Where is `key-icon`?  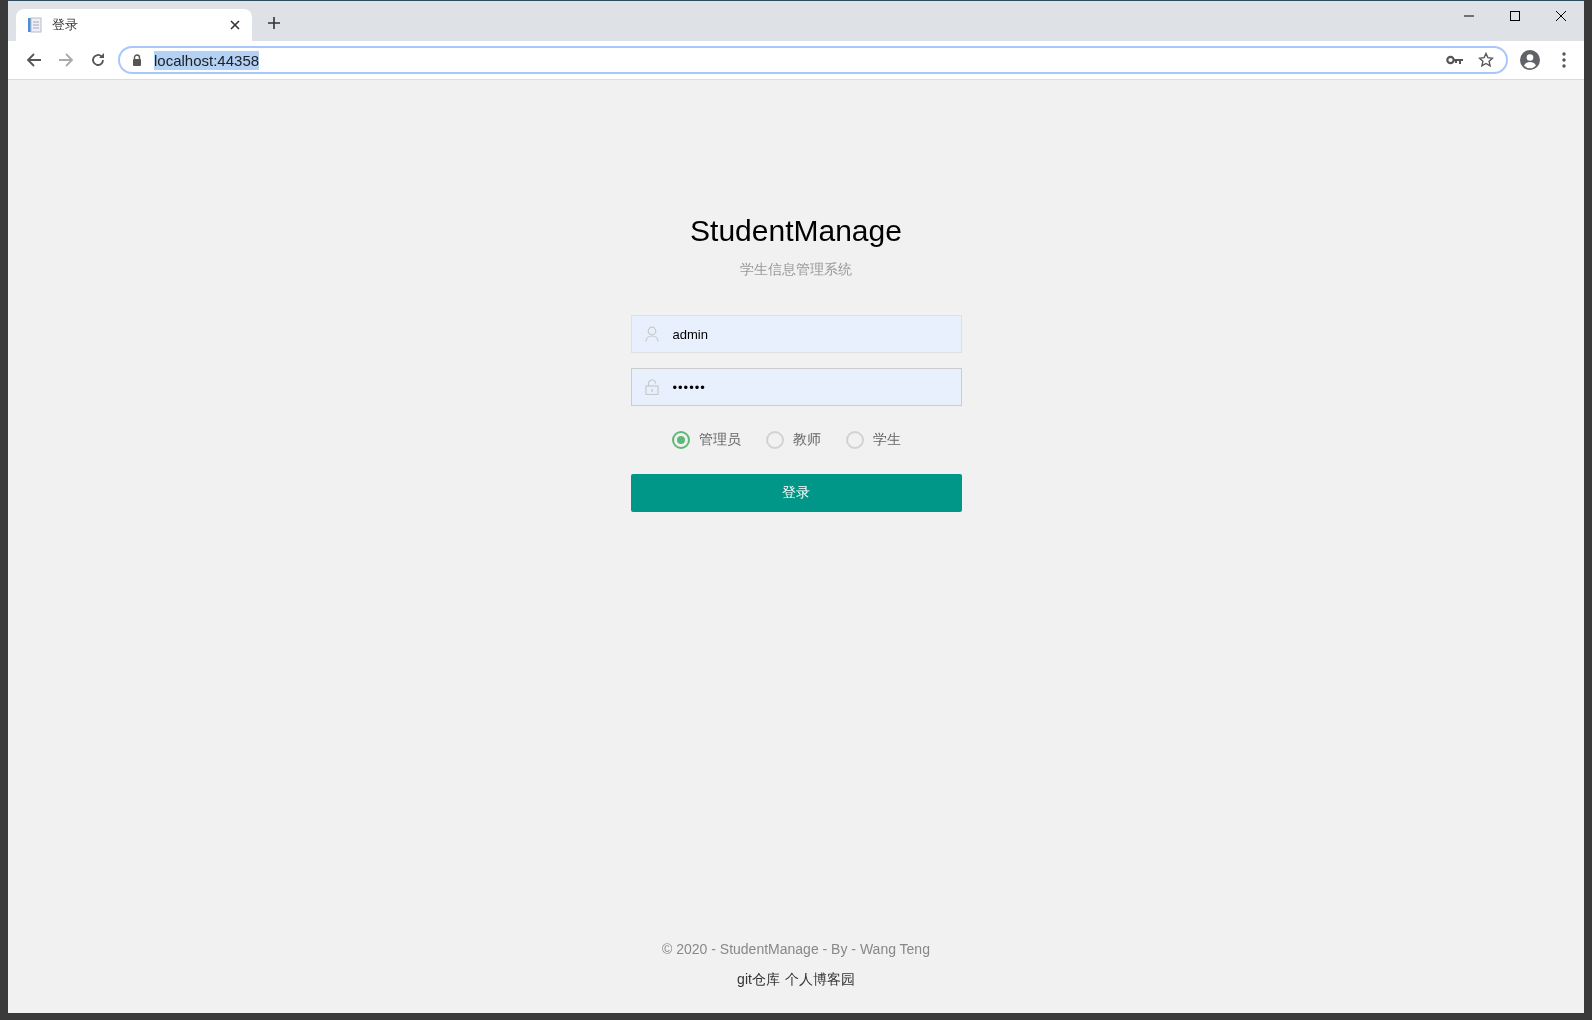
key-icon is located at coordinates (1455, 60).